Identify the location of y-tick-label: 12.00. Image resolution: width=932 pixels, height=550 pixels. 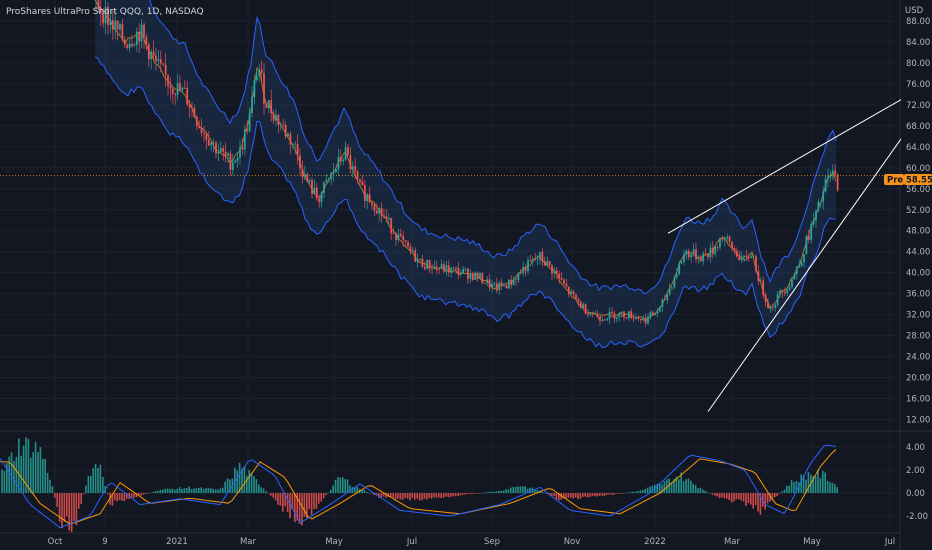
(918, 421).